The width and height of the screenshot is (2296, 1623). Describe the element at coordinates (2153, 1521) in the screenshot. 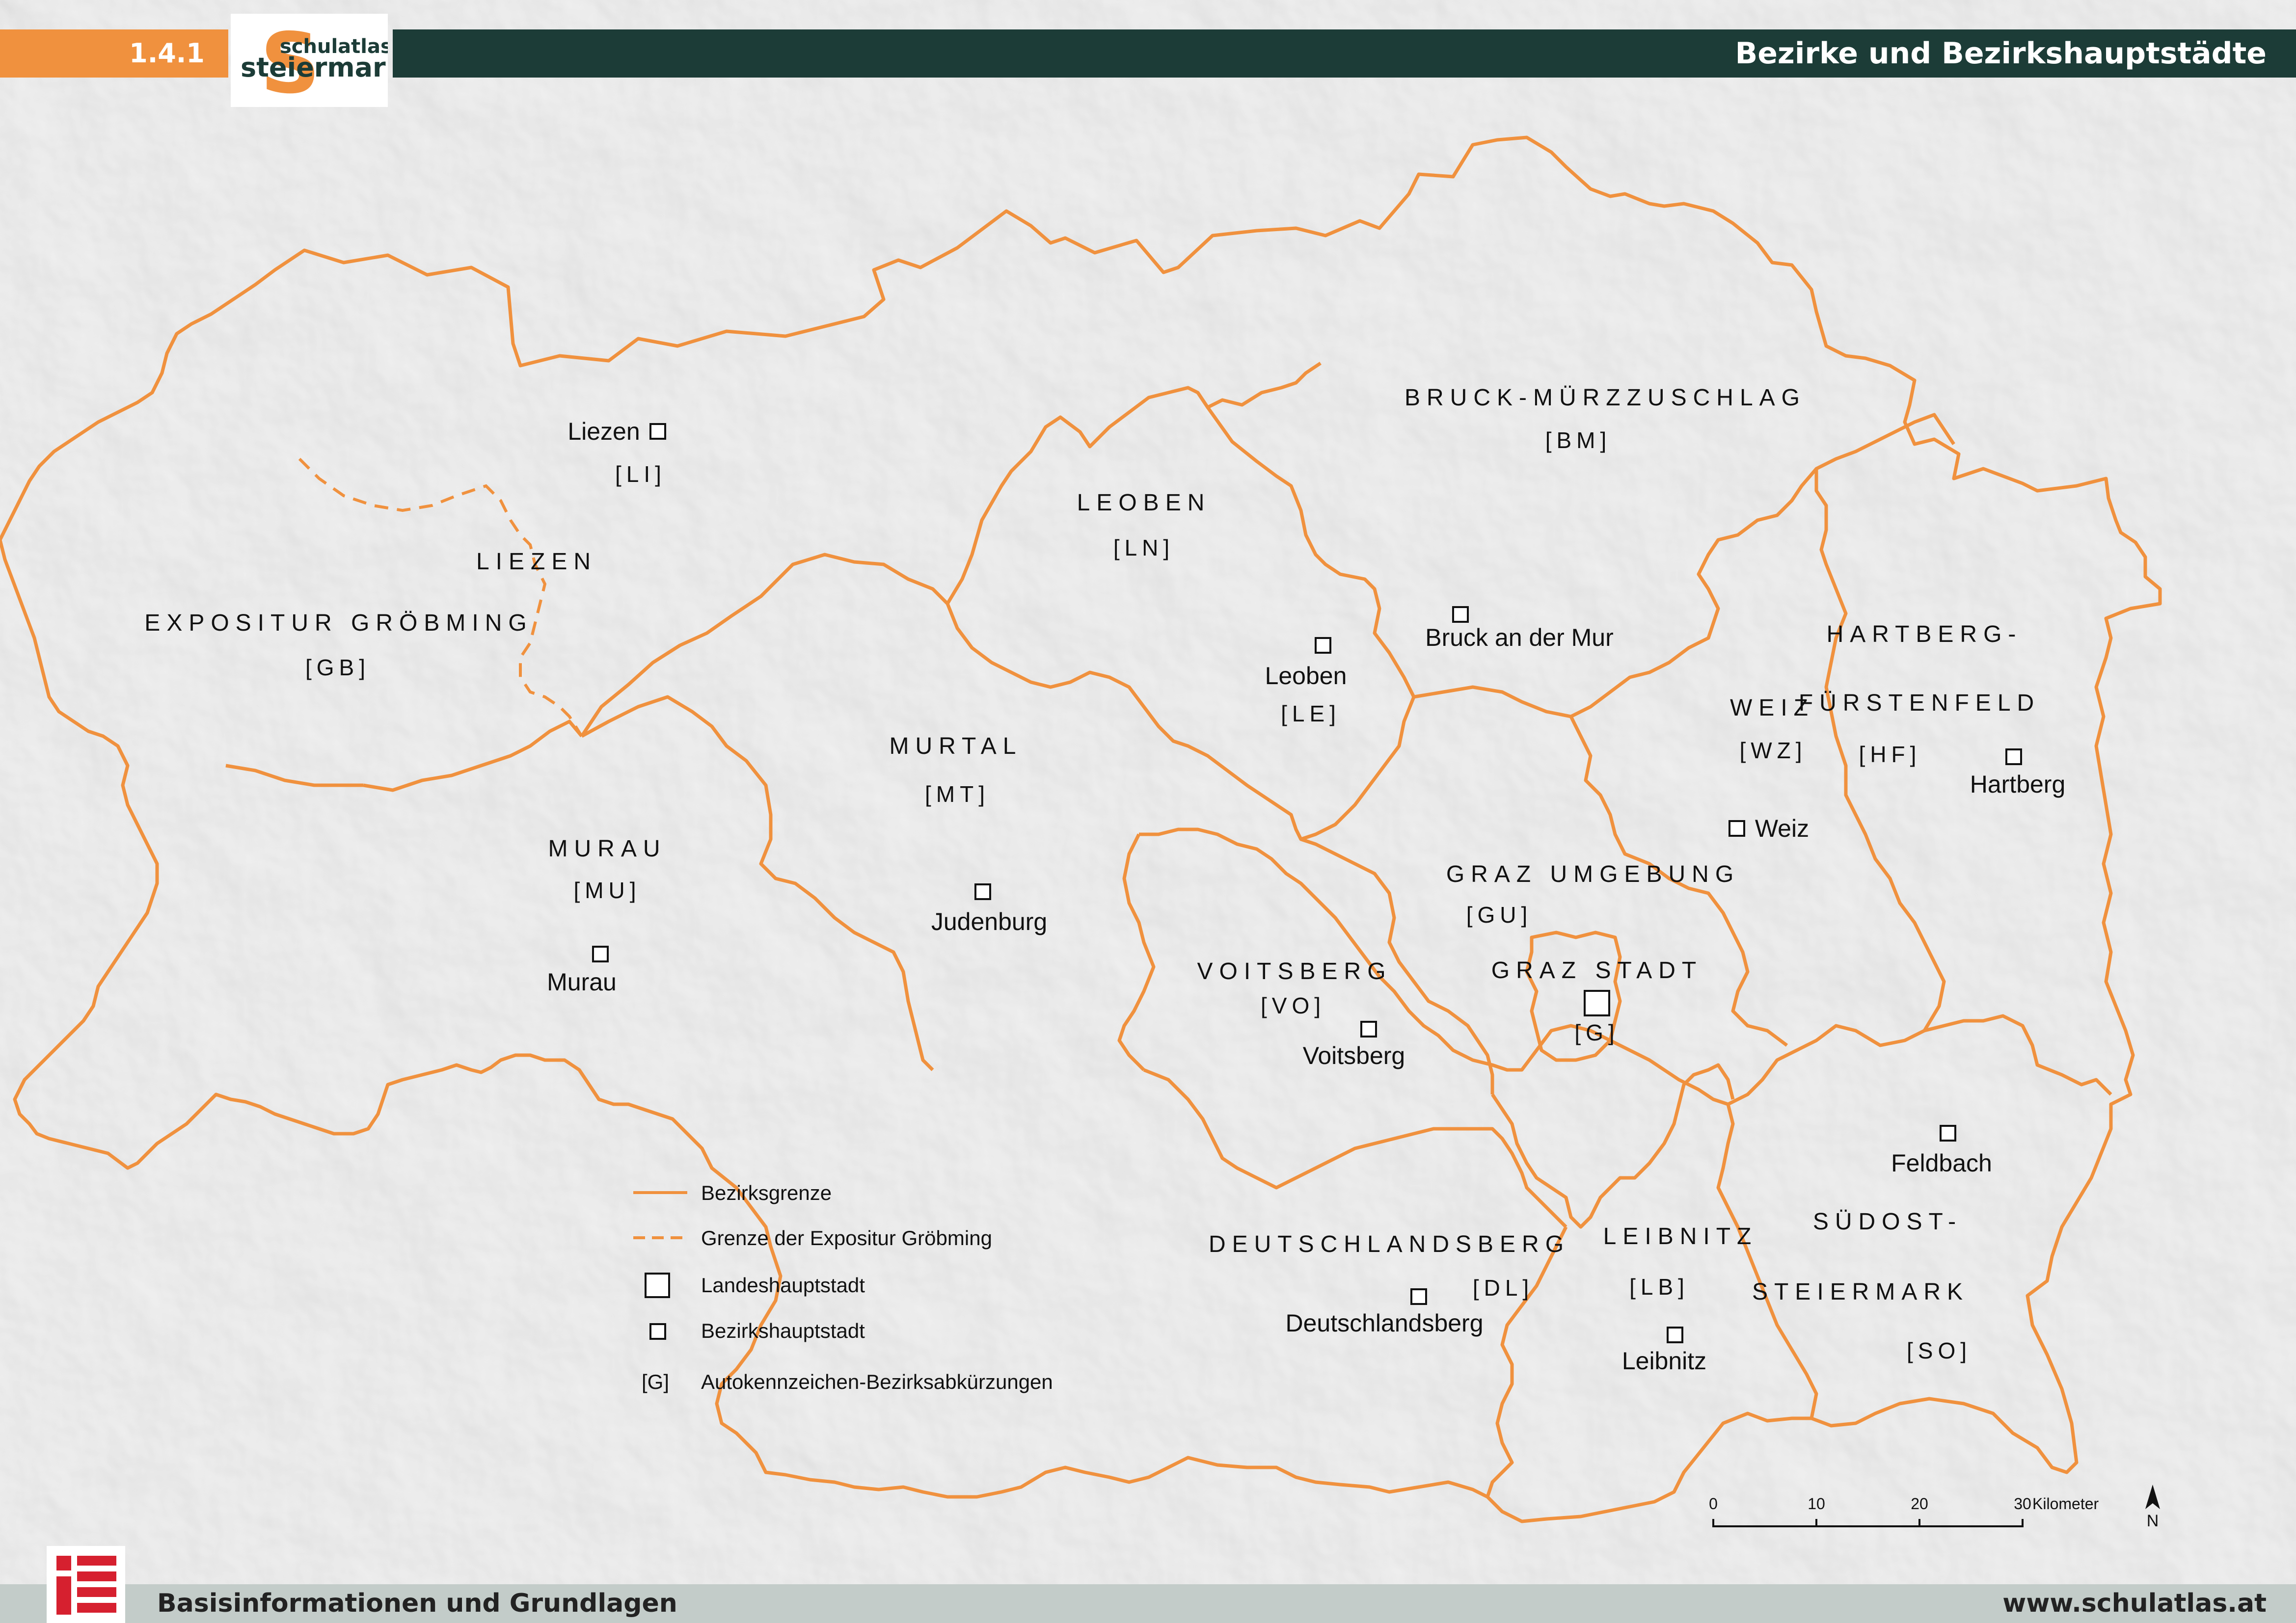

I see `svg-text: N` at that location.